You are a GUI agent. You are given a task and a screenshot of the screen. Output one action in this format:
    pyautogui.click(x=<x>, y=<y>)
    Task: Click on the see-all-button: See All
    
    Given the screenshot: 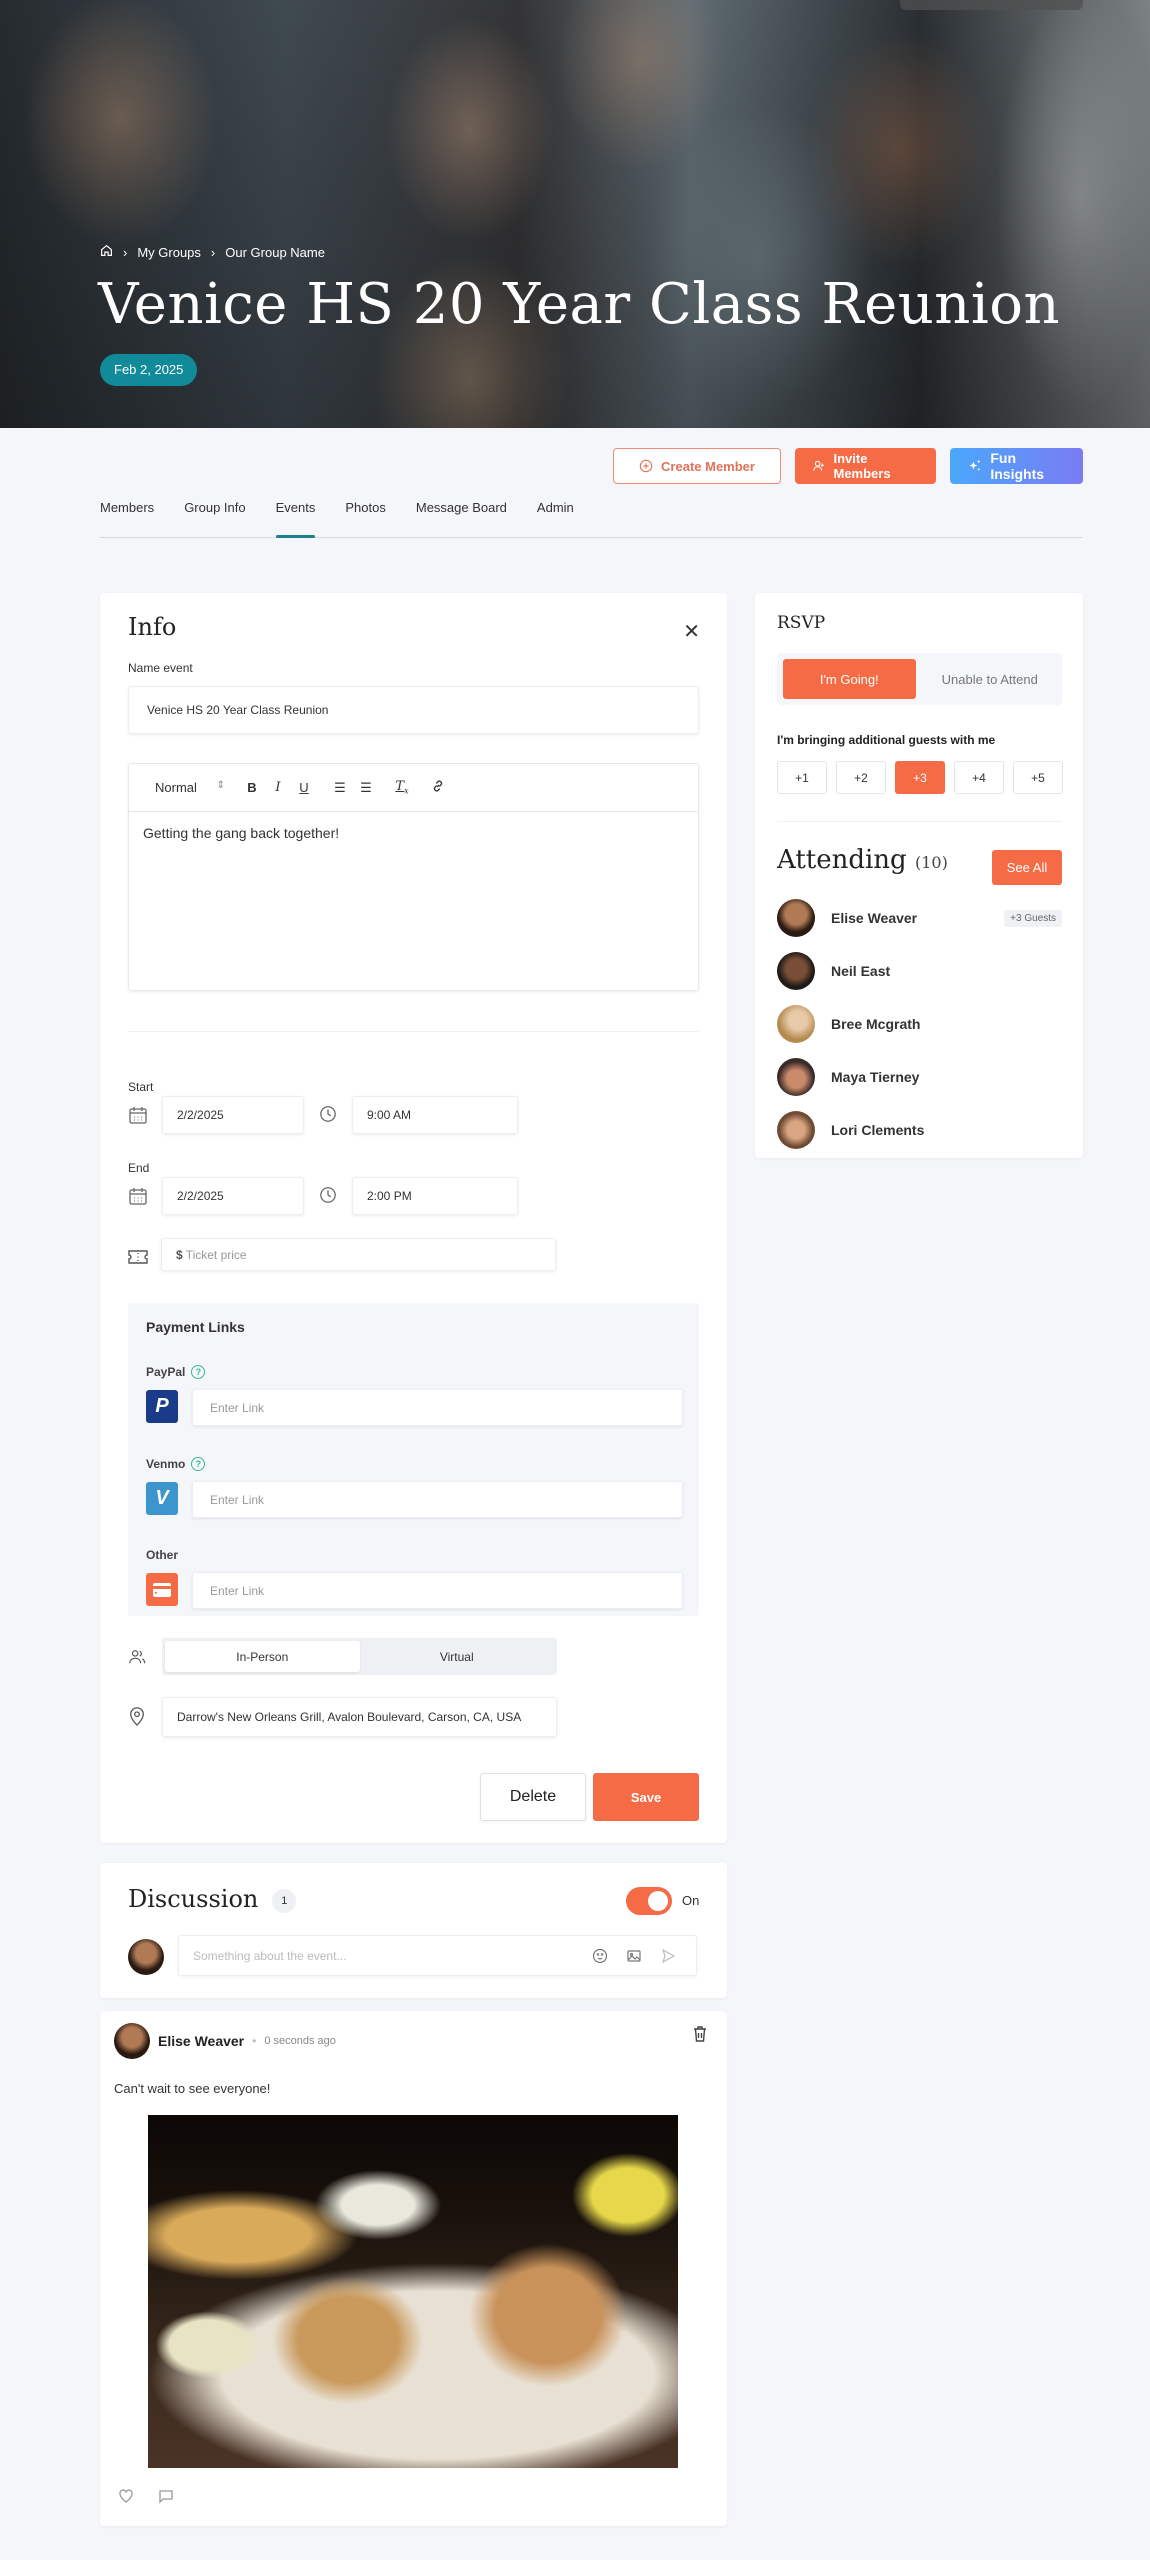 What is the action you would take?
    pyautogui.click(x=1027, y=867)
    